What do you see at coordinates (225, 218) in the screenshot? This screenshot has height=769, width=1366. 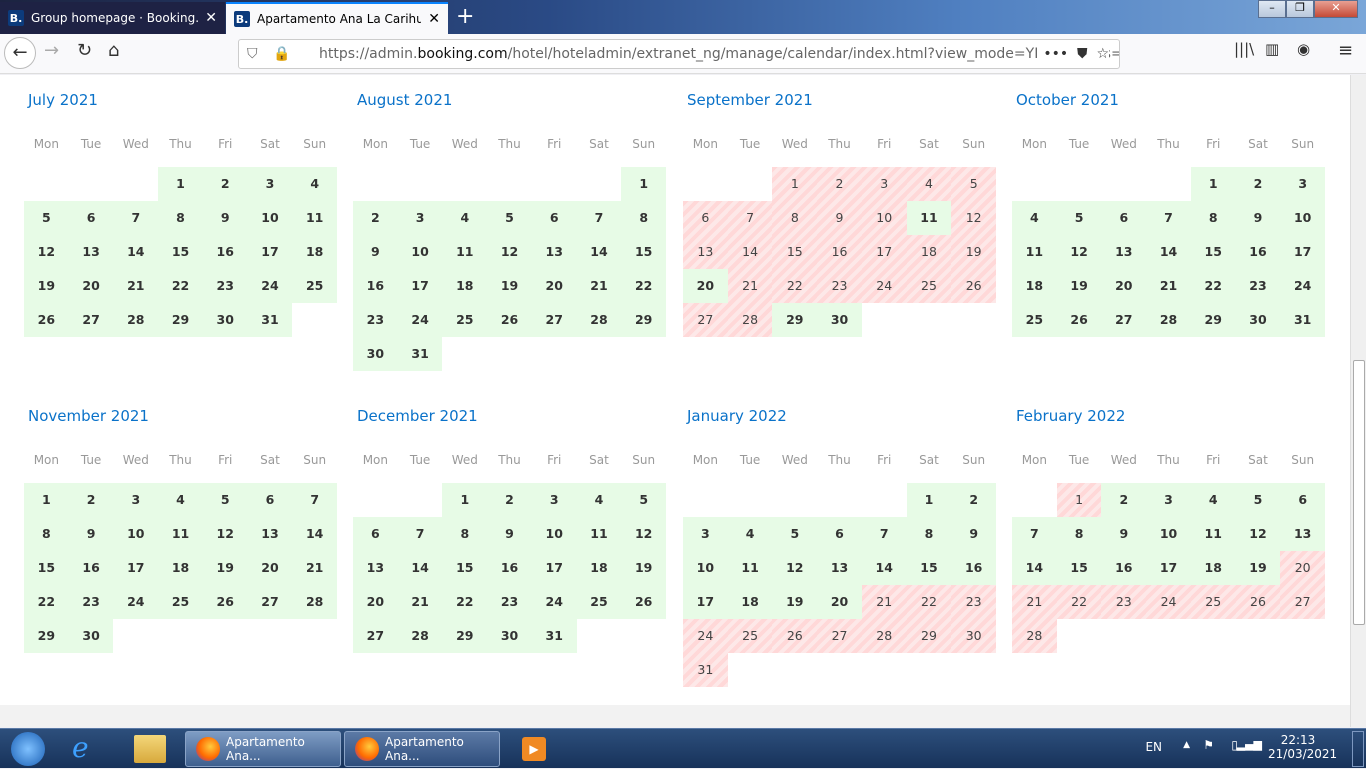 I see `day-cell-available: 9` at bounding box center [225, 218].